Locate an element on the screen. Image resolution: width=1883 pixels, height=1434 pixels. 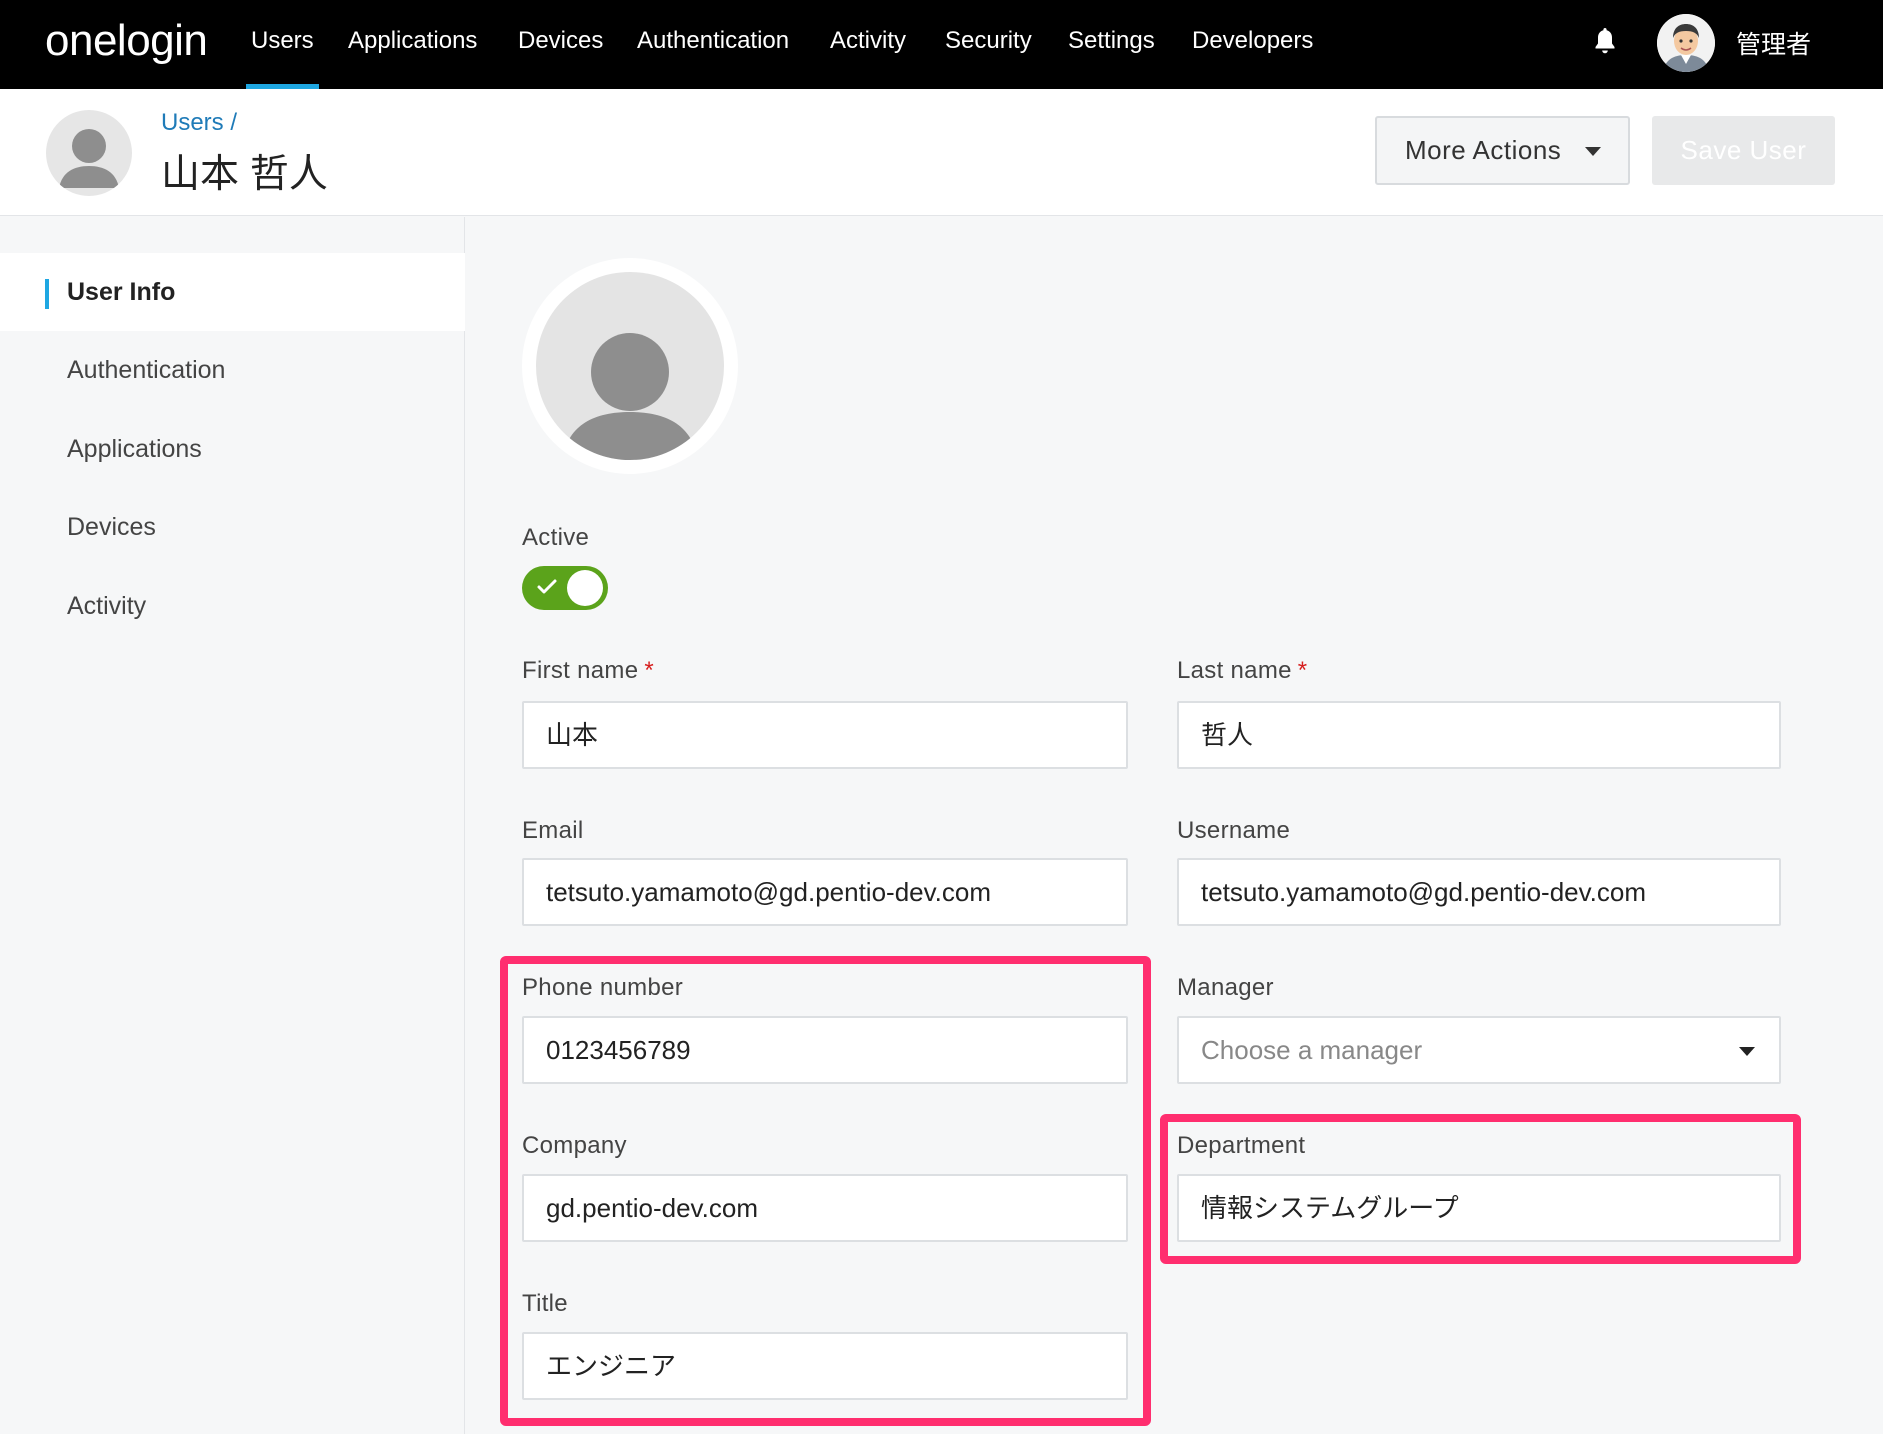
active-label: Active is located at coordinates (556, 537).